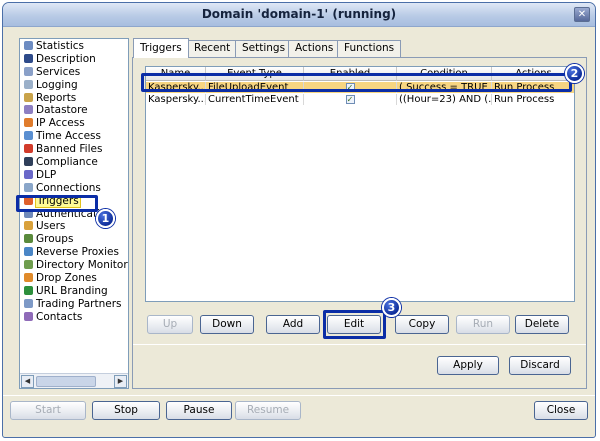 Image resolution: width=600 pixels, height=441 pixels. Describe the element at coordinates (28, 187) in the screenshot. I see `connections-icon` at that location.